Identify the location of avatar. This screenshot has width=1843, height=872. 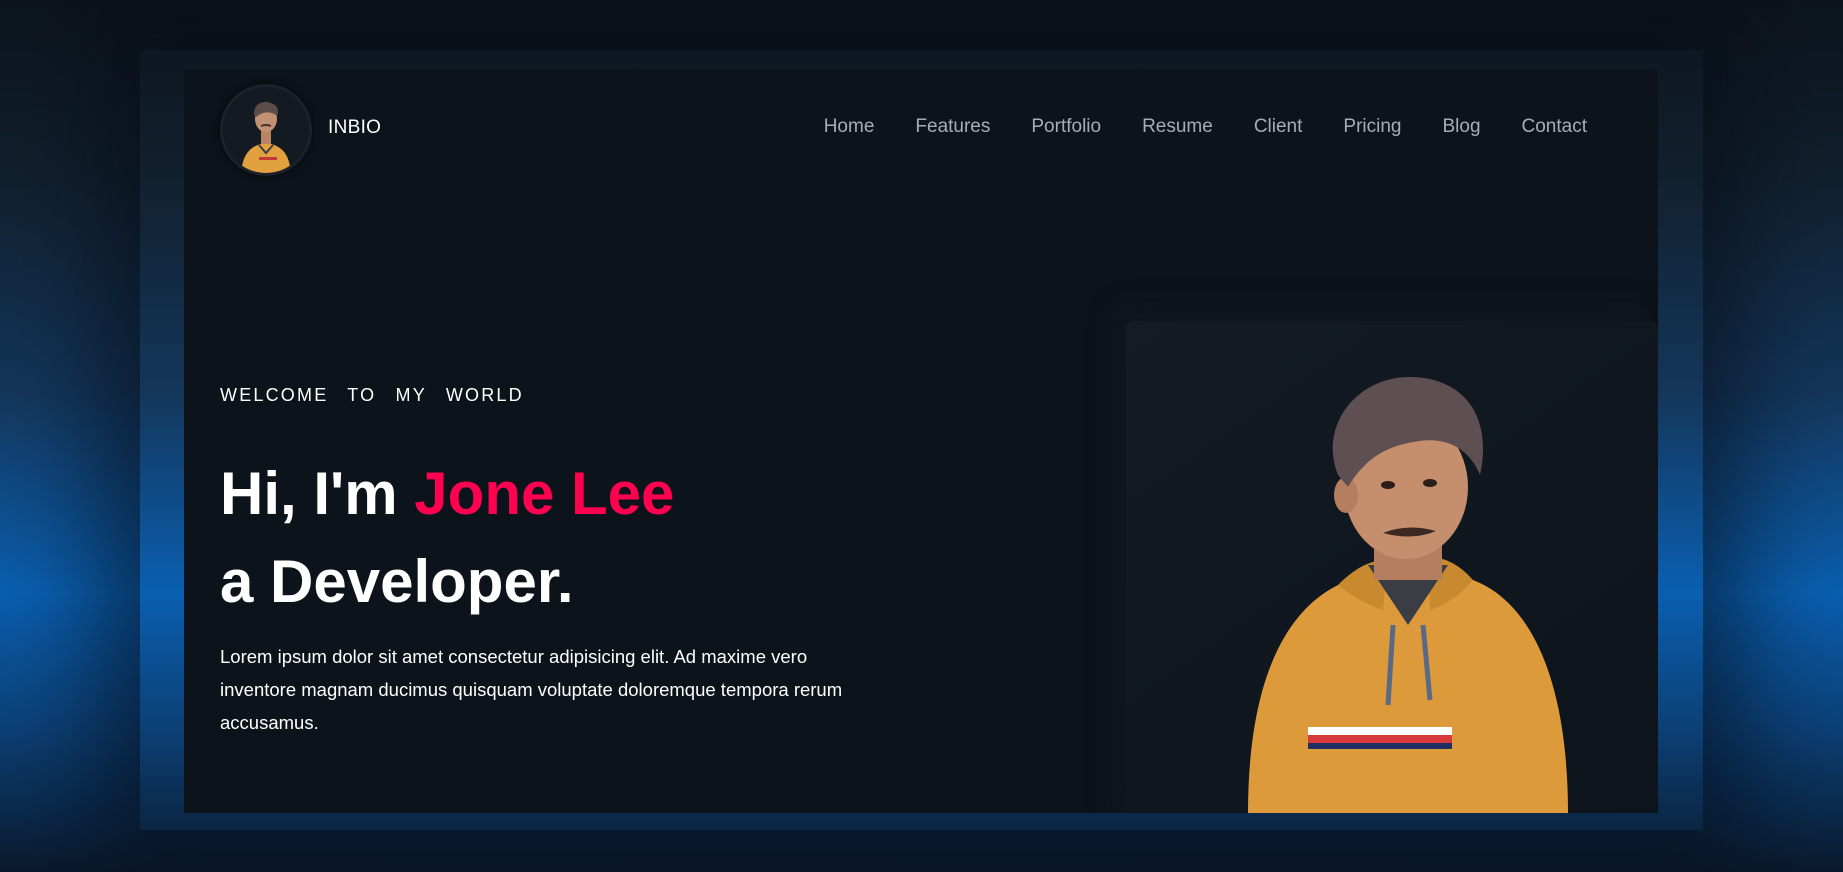
(266, 130).